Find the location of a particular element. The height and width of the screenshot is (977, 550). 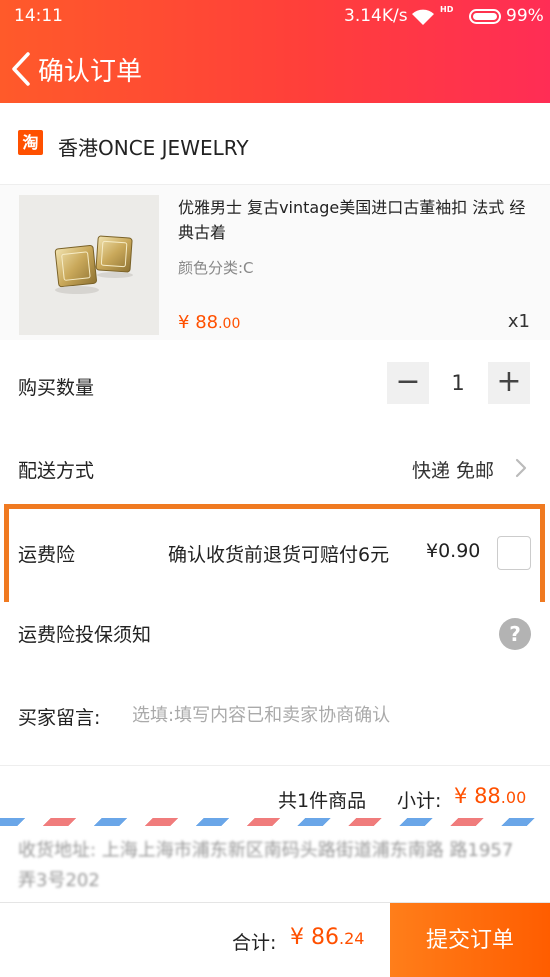

shipping-value: 快递 免邮 is located at coordinates (452, 471).